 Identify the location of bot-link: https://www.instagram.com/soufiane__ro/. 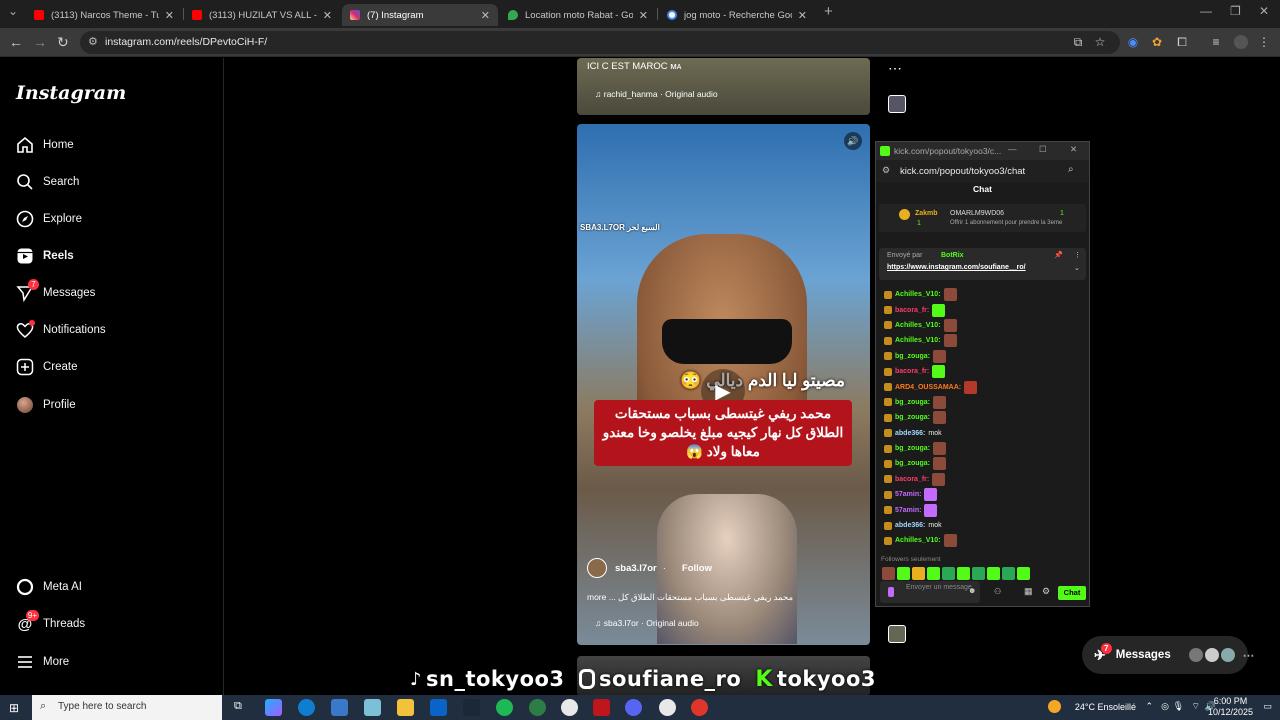
(956, 267).